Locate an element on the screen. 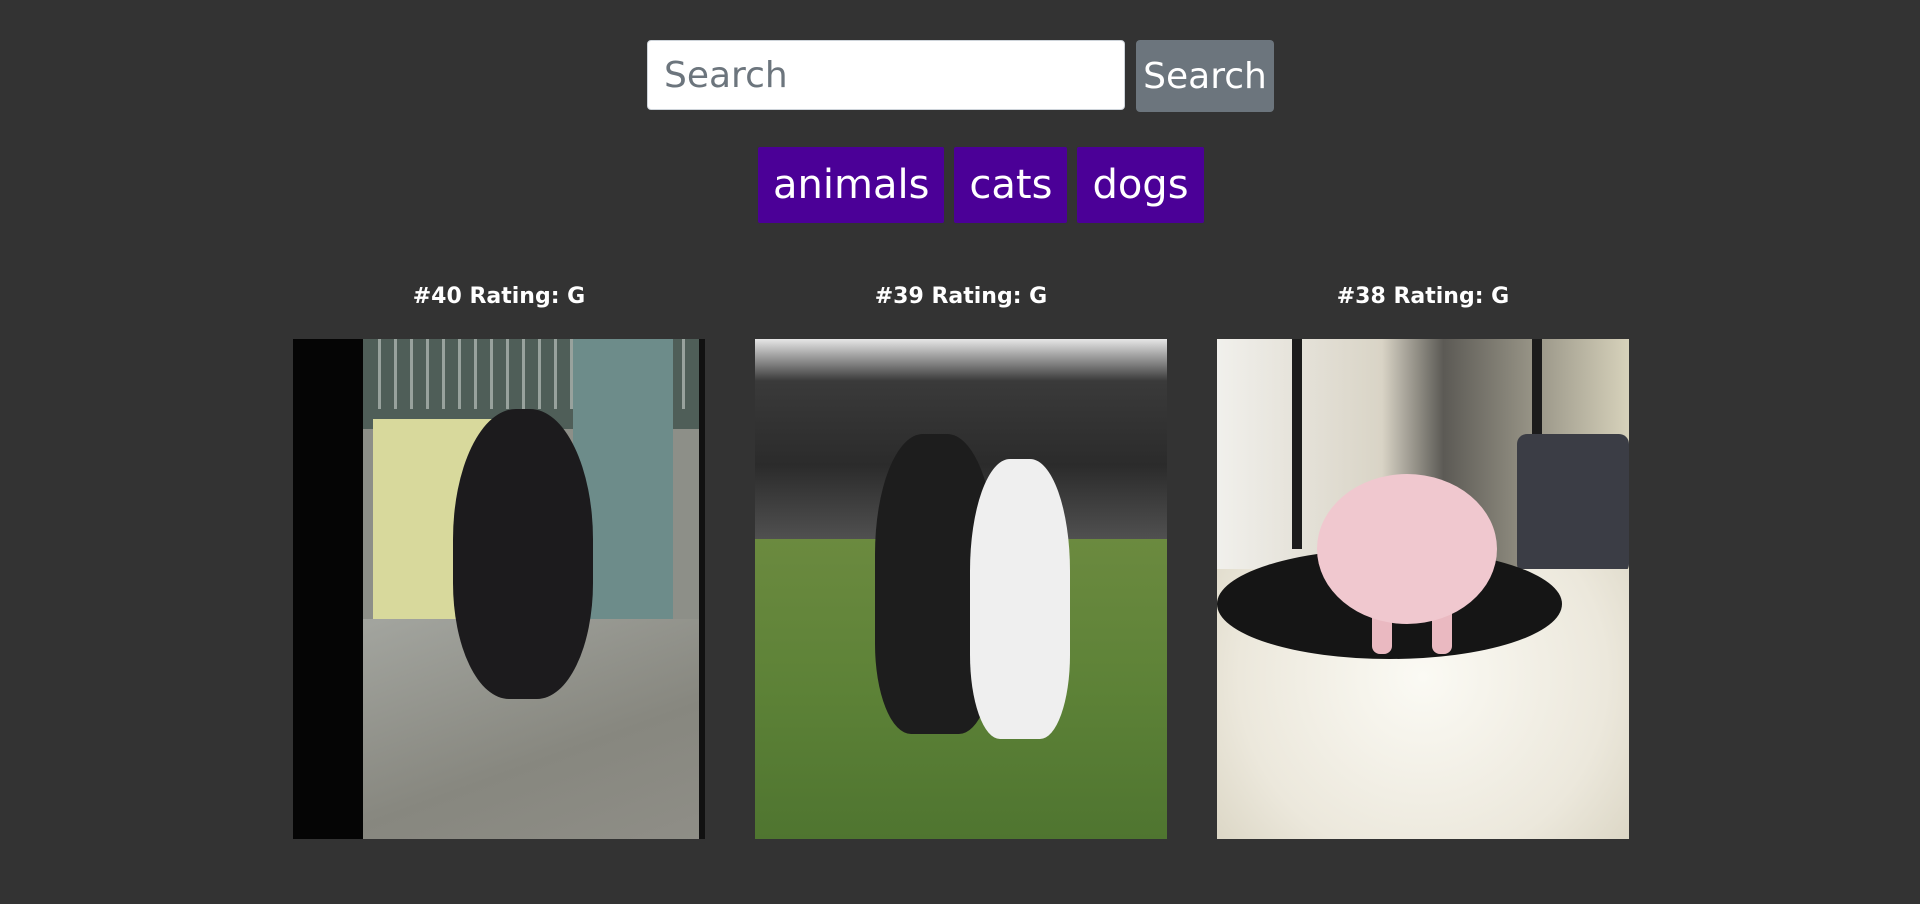 This screenshot has width=1920, height=904. gif-card: #39 Rating: G is located at coordinates (961, 560).